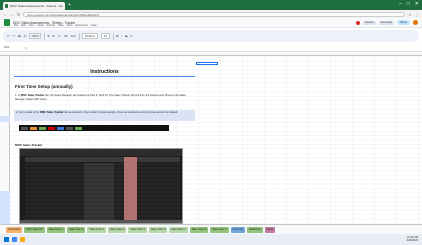 This screenshot has height=245, width=422. I want to click on menu-tools: Tools, so click(69, 25).